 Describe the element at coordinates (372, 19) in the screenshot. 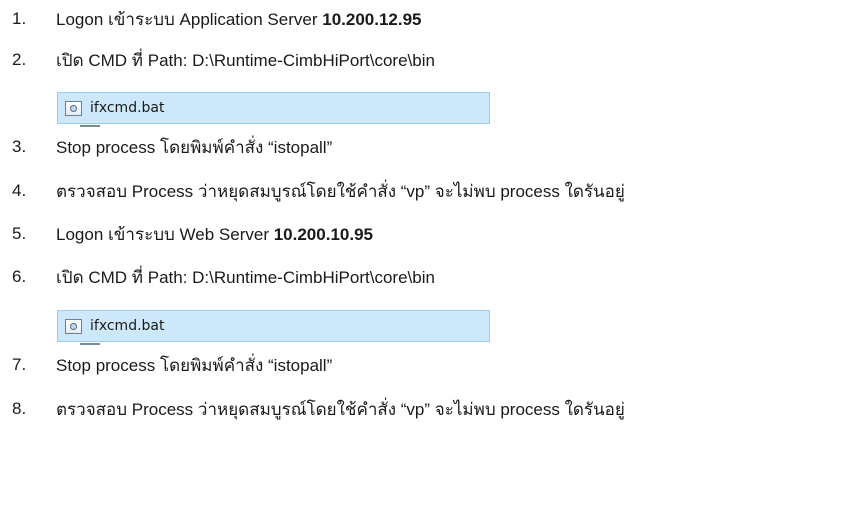

I see `server-ip: 10.200.12.95` at that location.